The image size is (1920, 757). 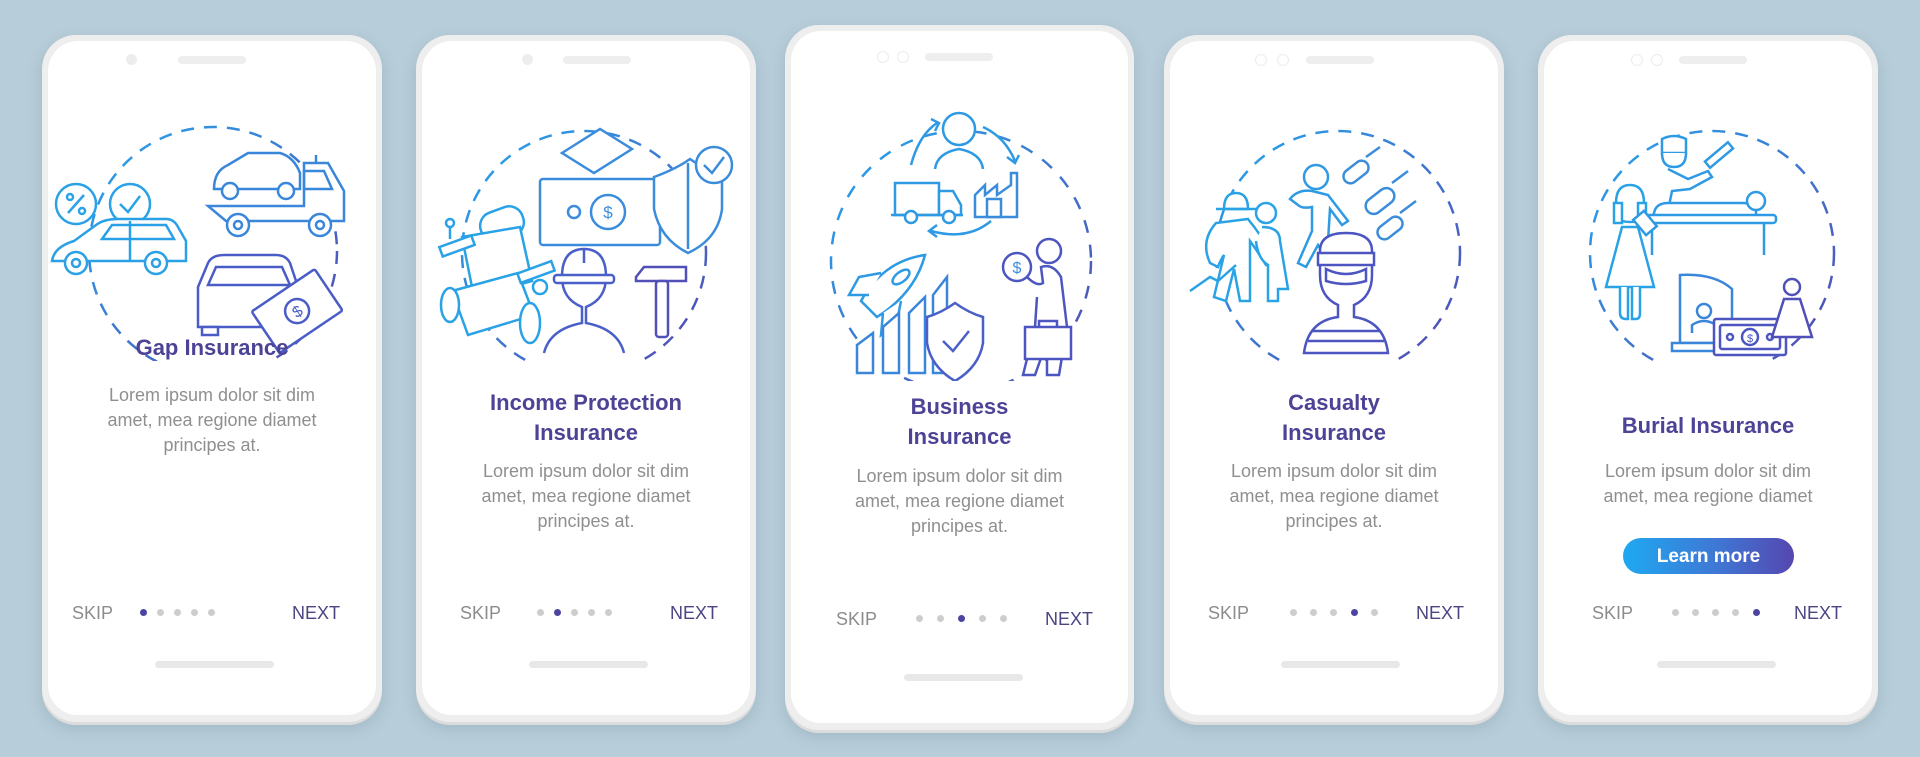 What do you see at coordinates (661, 302) in the screenshot?
I see `hammer-icon` at bounding box center [661, 302].